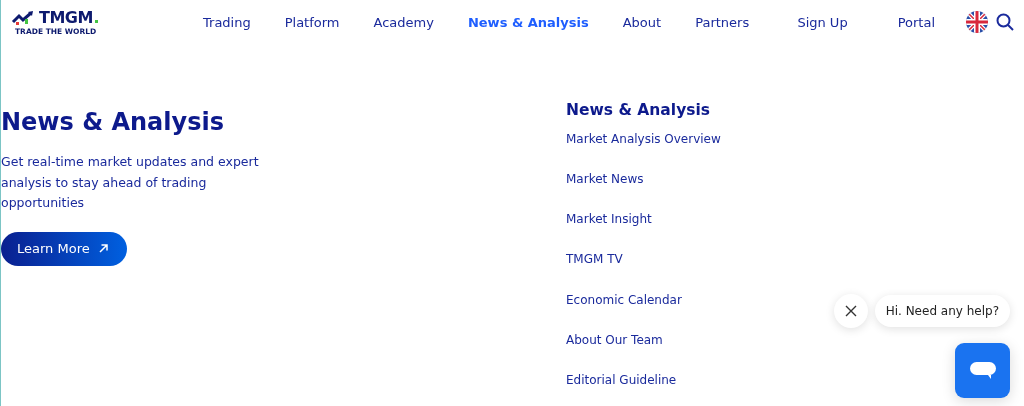 The image size is (1024, 406). Describe the element at coordinates (942, 311) in the screenshot. I see `chat-greeting: Hi. Need any help?` at that location.